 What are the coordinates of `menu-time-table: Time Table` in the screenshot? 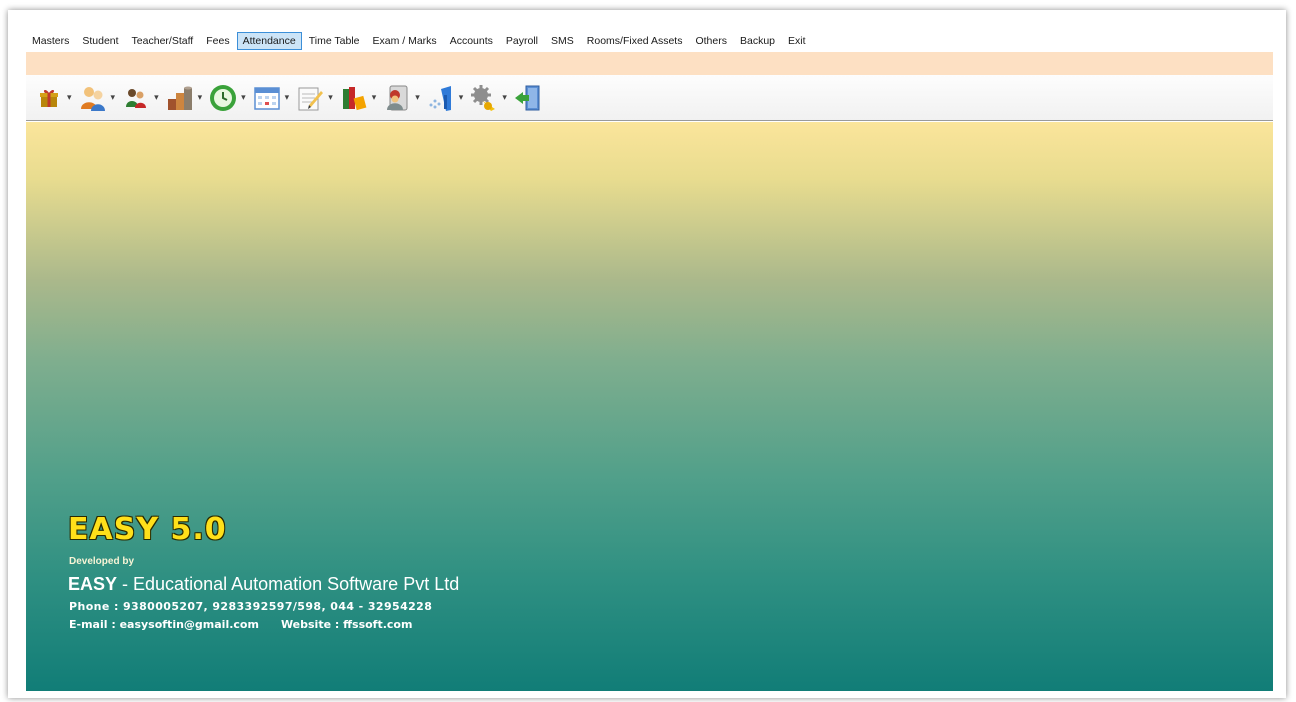 It's located at (334, 41).